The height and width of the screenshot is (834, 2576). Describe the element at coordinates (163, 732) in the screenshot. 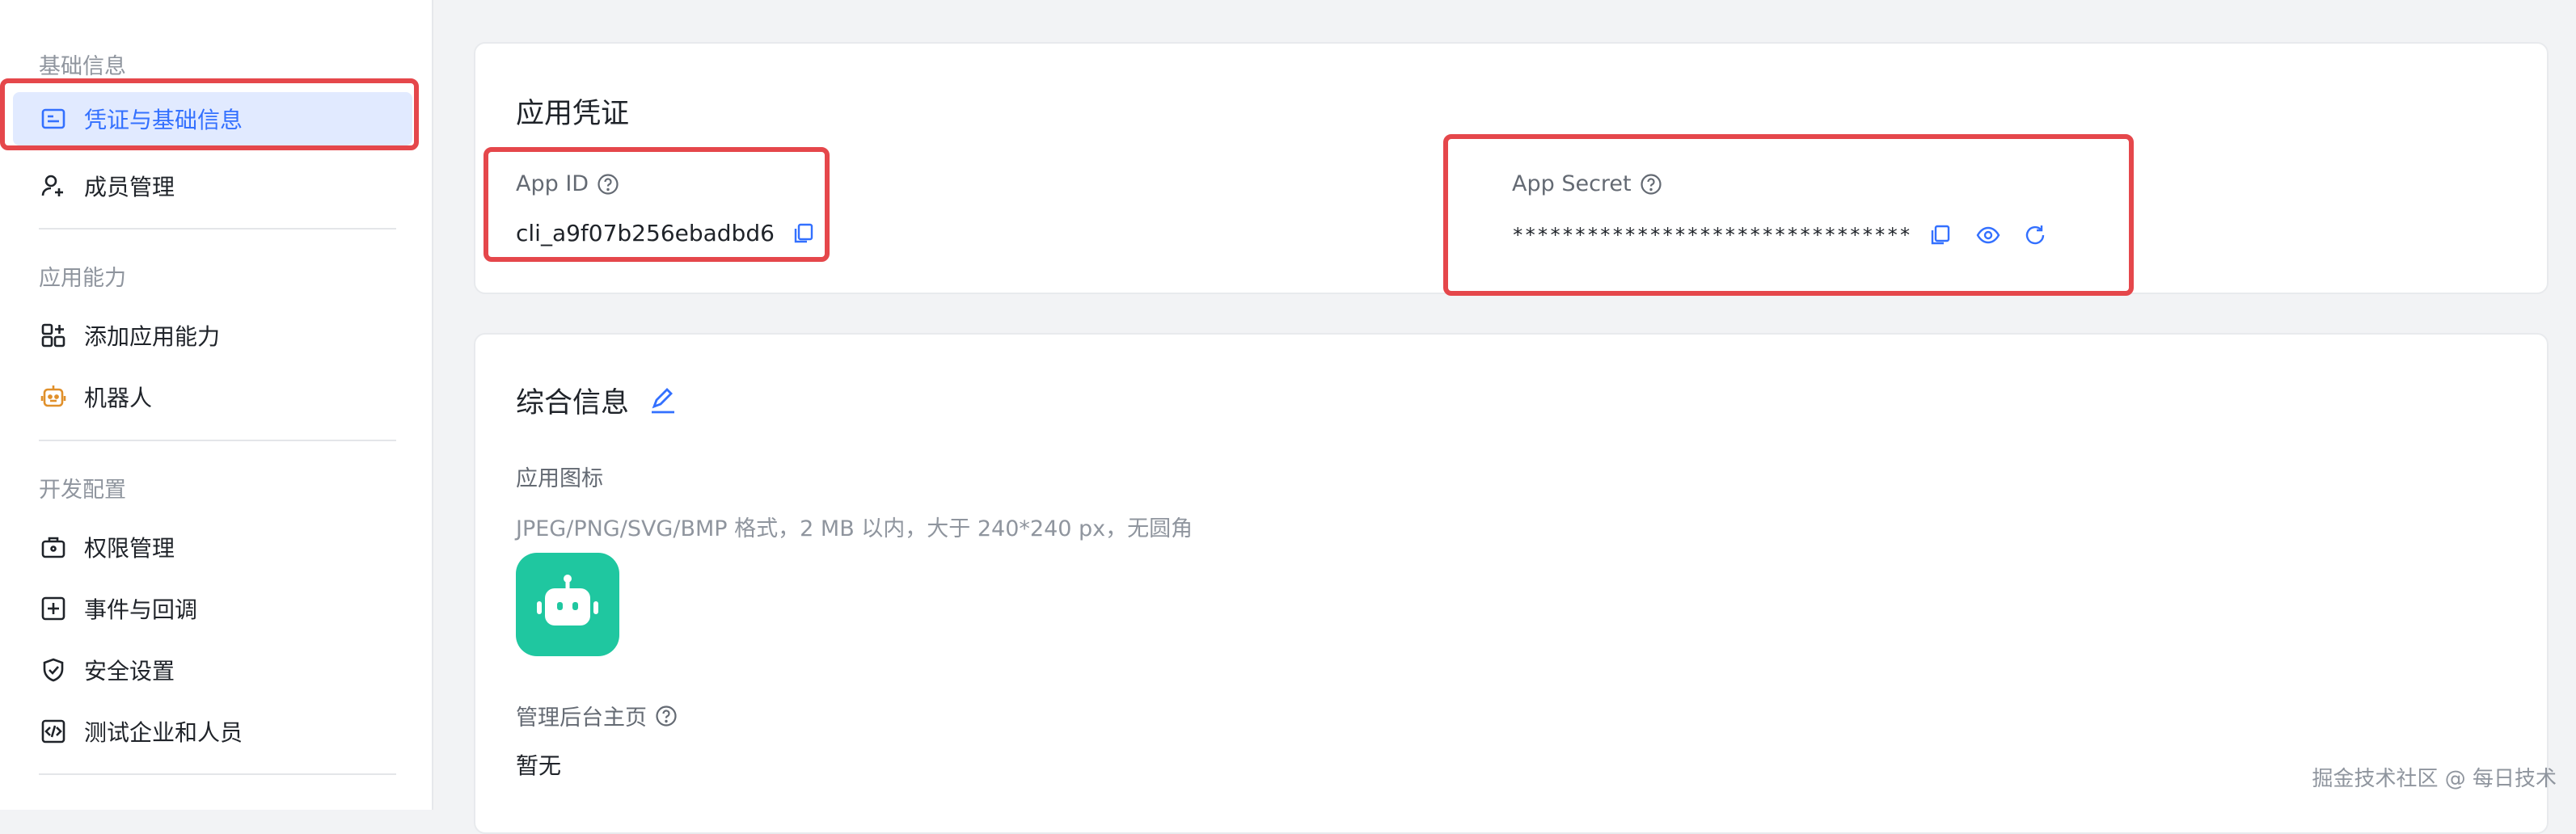

I see `sidebar-item-label: 测试企业和人员` at that location.